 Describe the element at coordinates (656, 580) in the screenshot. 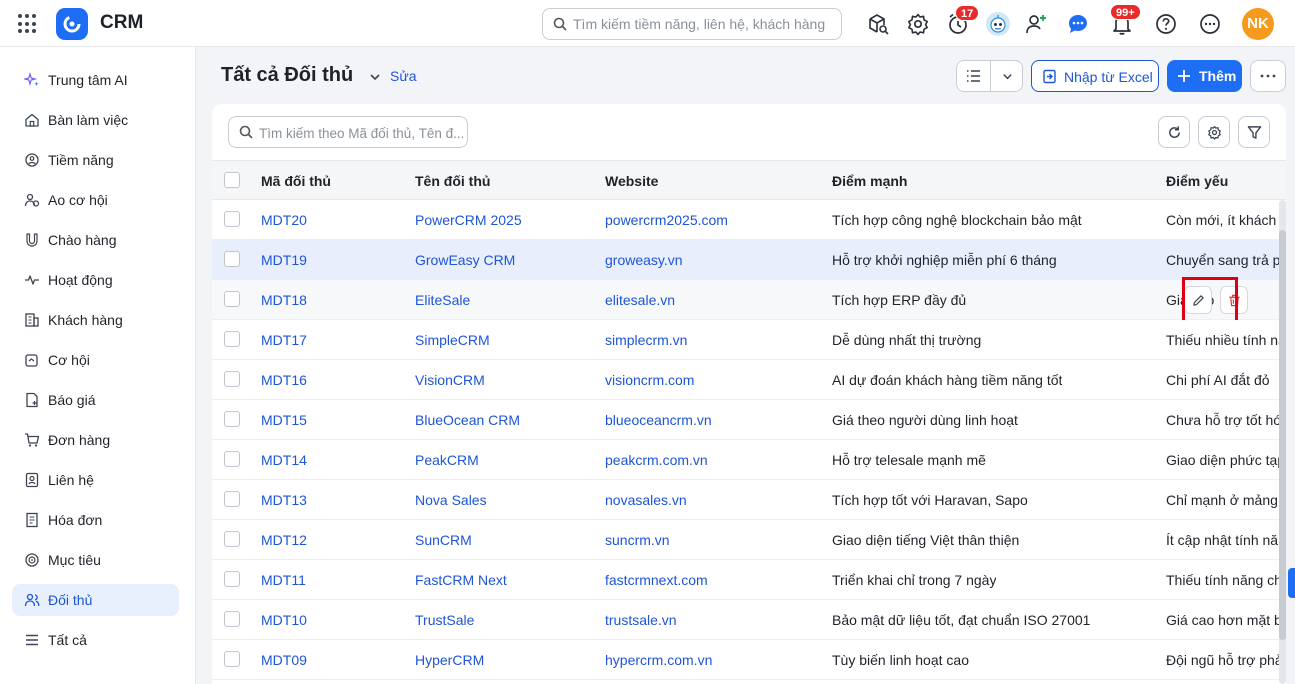

I see `website-link: fastcrmnext.com` at that location.